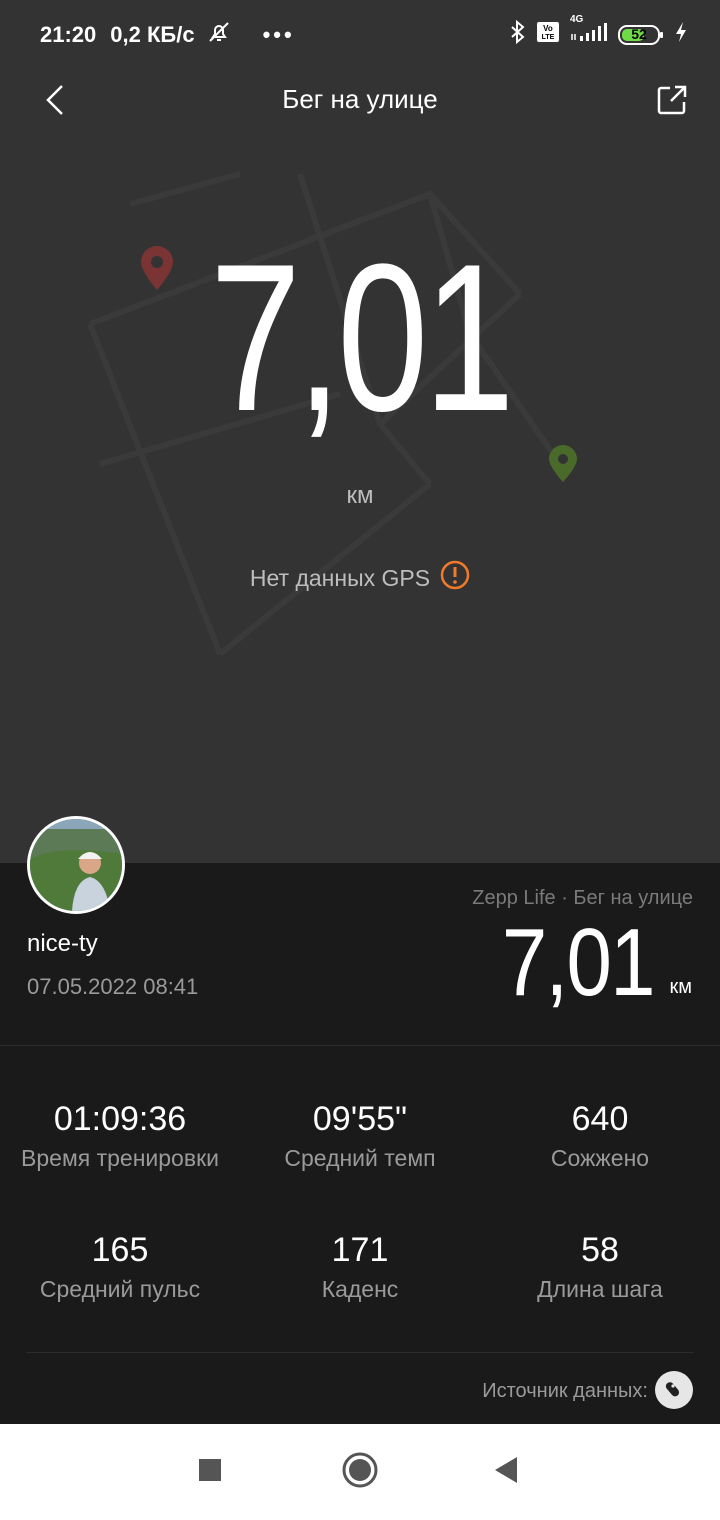 This screenshot has height=1520, width=720. What do you see at coordinates (360, 495) in the screenshot?
I see `distance-unit: км` at bounding box center [360, 495].